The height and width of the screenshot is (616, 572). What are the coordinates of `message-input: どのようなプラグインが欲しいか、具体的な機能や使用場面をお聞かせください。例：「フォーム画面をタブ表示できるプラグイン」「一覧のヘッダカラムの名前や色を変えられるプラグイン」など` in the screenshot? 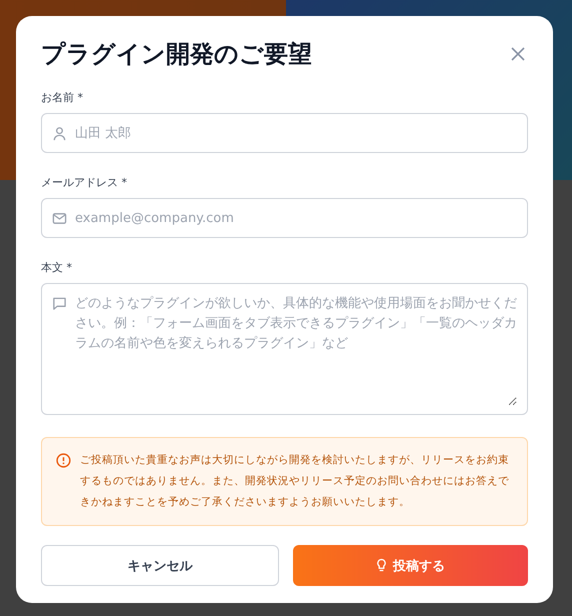 It's located at (296, 350).